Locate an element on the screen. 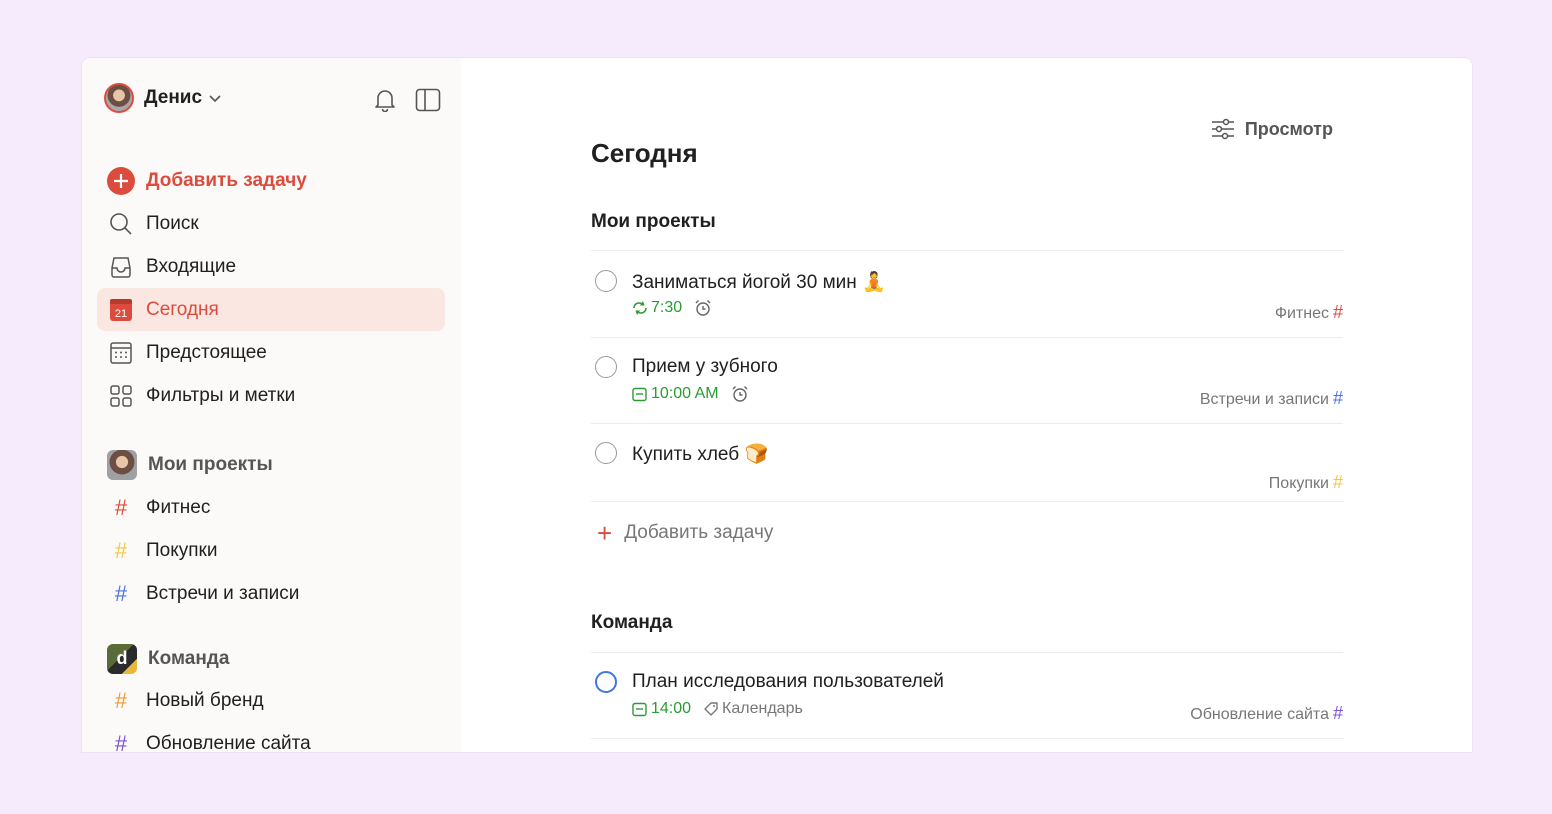 This screenshot has width=1552, height=814. sidebar-project-new-brand: # Новый бренд is located at coordinates (277, 700).